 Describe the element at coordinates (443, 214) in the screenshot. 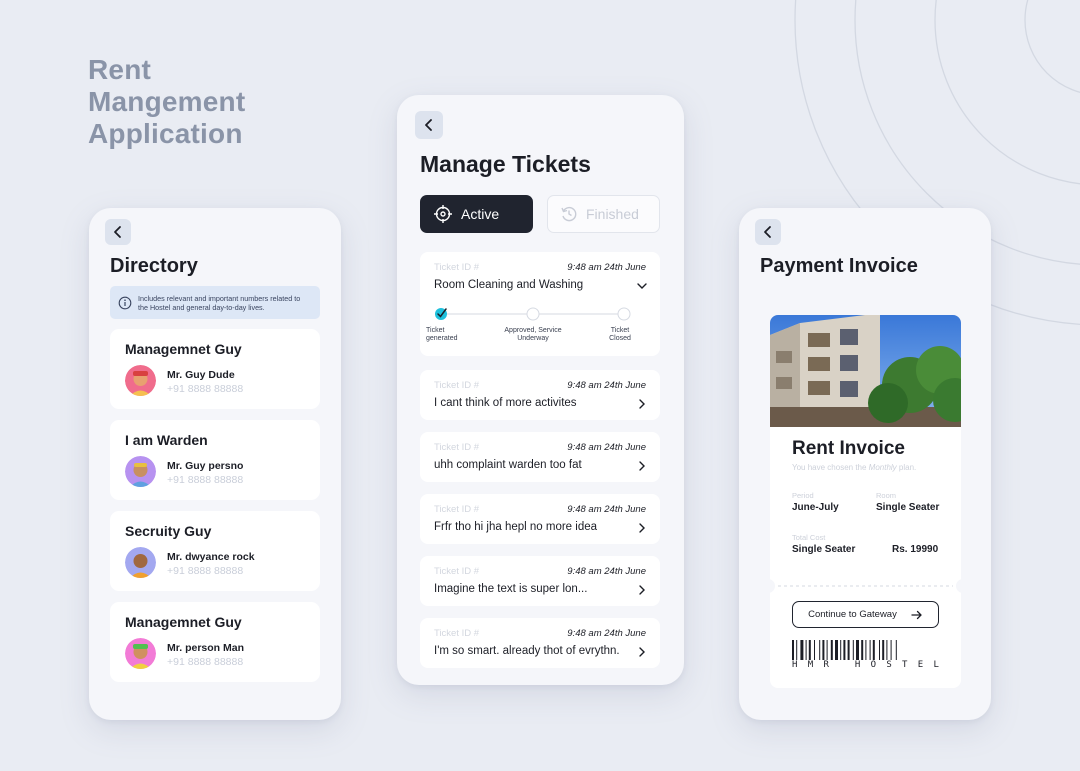

I see `target-icon` at that location.